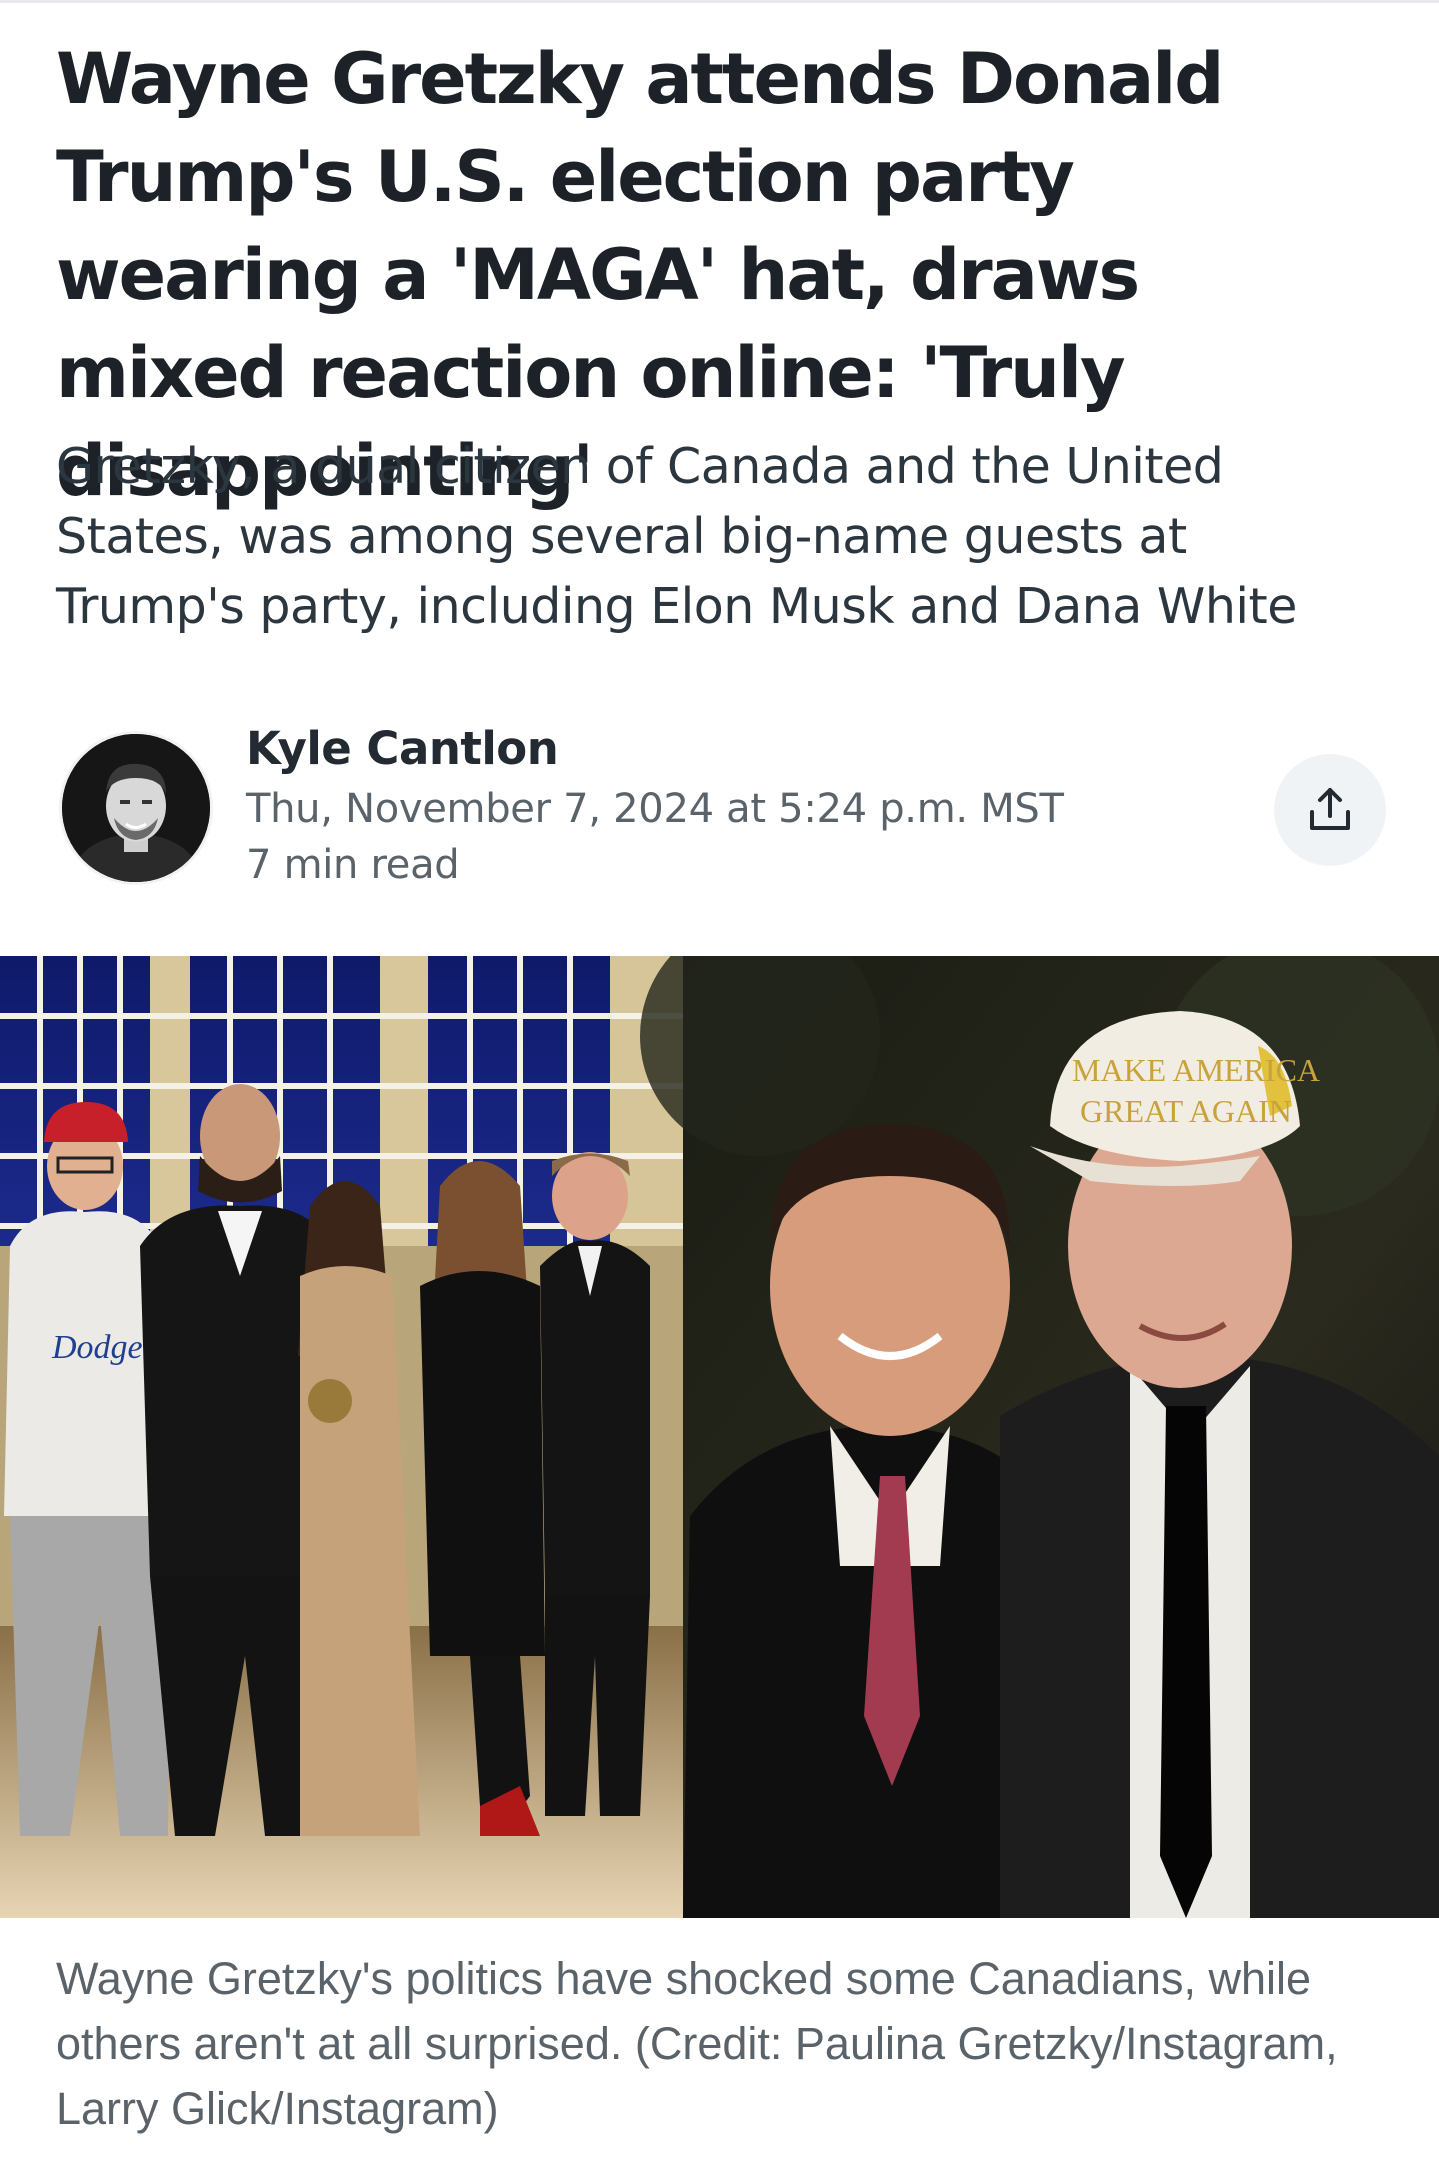  What do you see at coordinates (719, 1) in the screenshot?
I see `top-divider` at bounding box center [719, 1].